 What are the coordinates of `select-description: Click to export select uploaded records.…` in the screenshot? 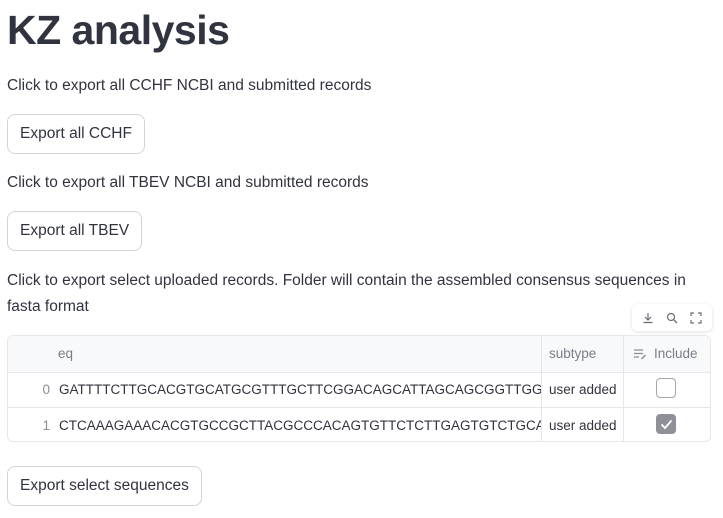 It's located at (346, 293).